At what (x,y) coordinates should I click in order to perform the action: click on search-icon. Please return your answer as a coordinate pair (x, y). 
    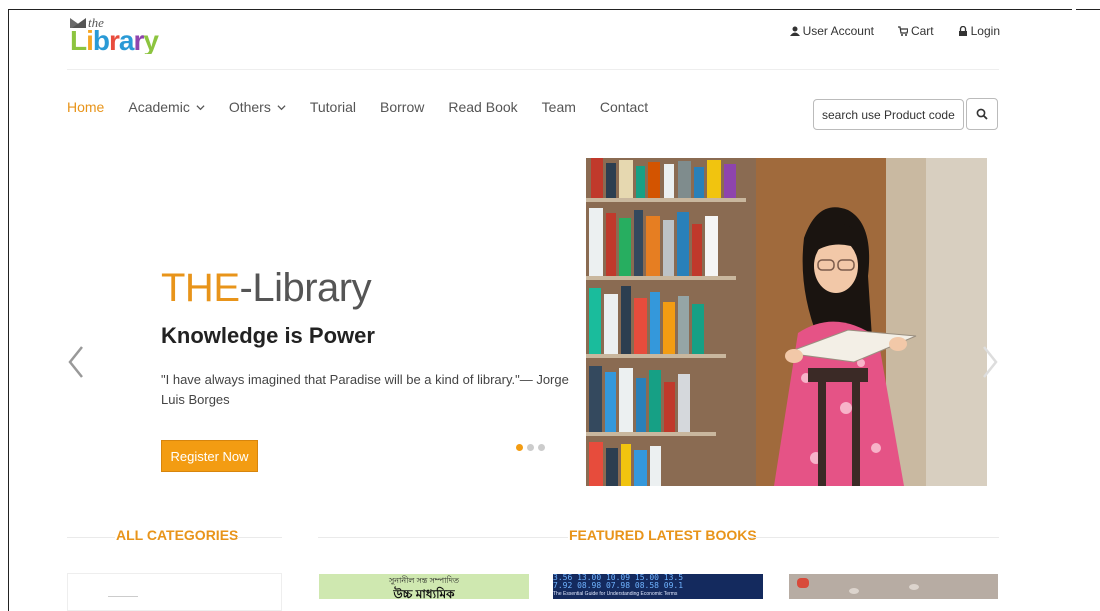
    Looking at the image, I should click on (982, 114).